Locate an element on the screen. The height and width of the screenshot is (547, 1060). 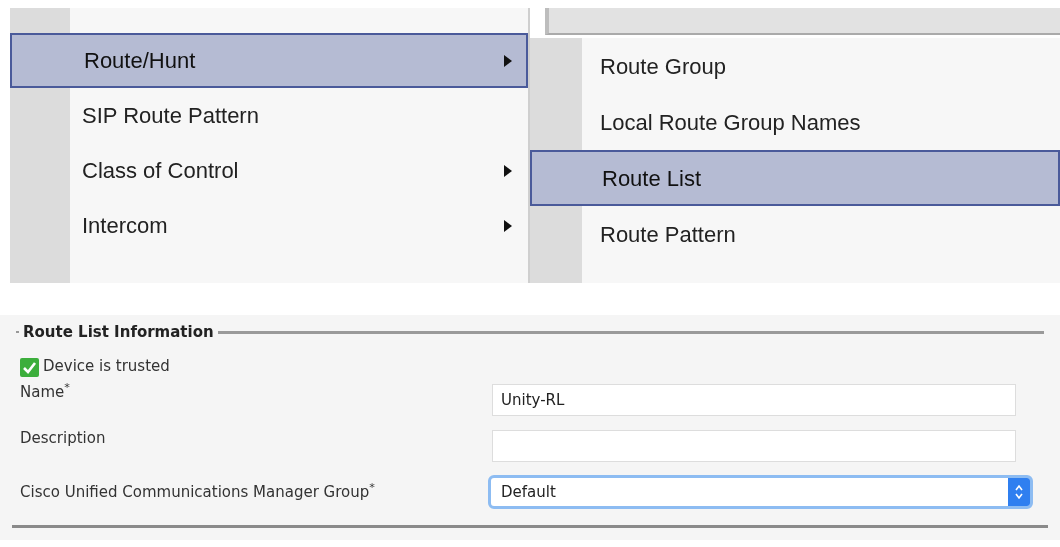
field-label: Cisco Unified Communications Manager Group$^{*}$ is located at coordinates (198, 491).